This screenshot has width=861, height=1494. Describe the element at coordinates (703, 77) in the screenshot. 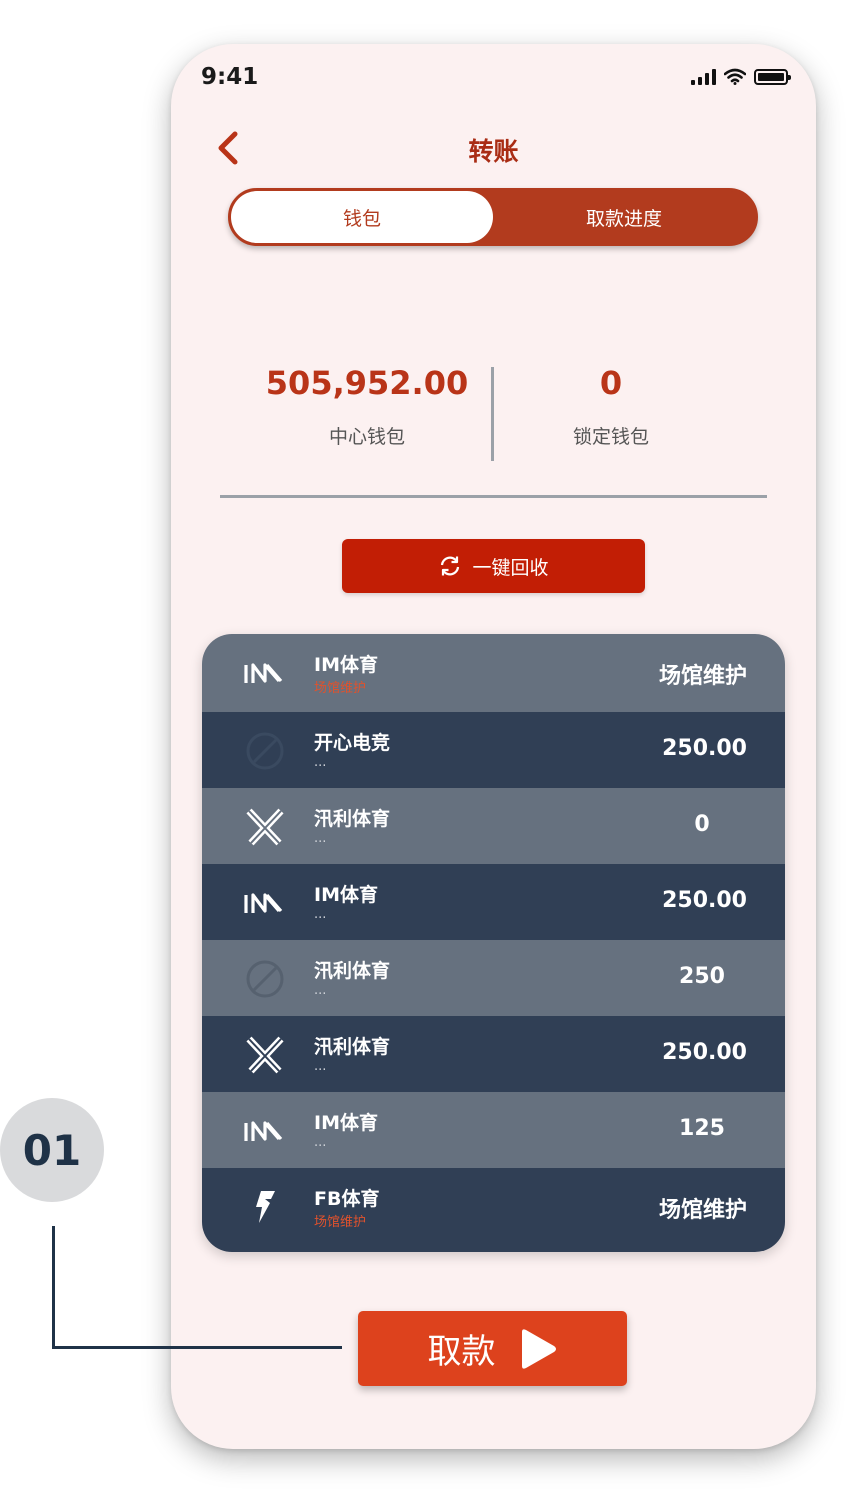

I see `signal-icon` at that location.